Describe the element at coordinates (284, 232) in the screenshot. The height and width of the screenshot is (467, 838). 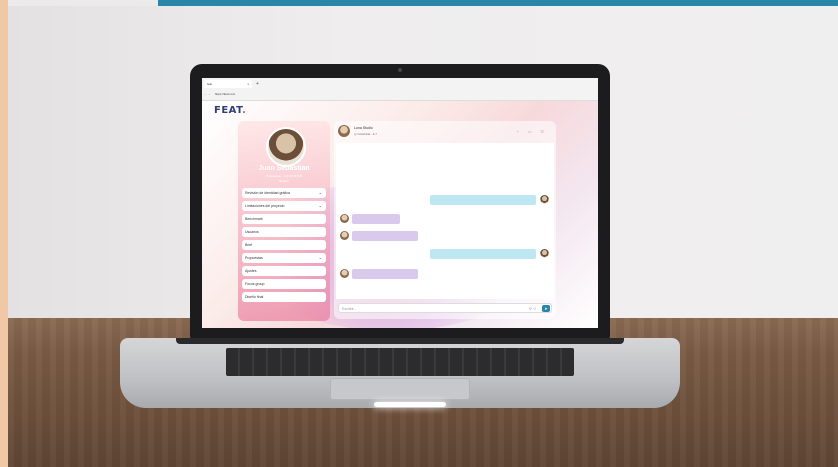
I see `menu-item-usuarios: Usuarios` at that location.